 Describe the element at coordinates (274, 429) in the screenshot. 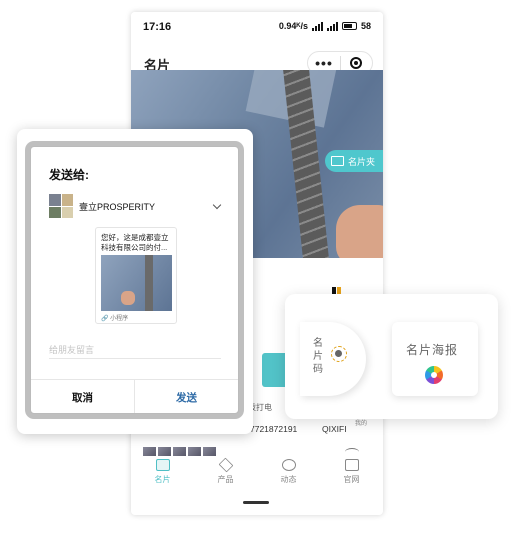

I see `phone-number: 7721872191` at that location.